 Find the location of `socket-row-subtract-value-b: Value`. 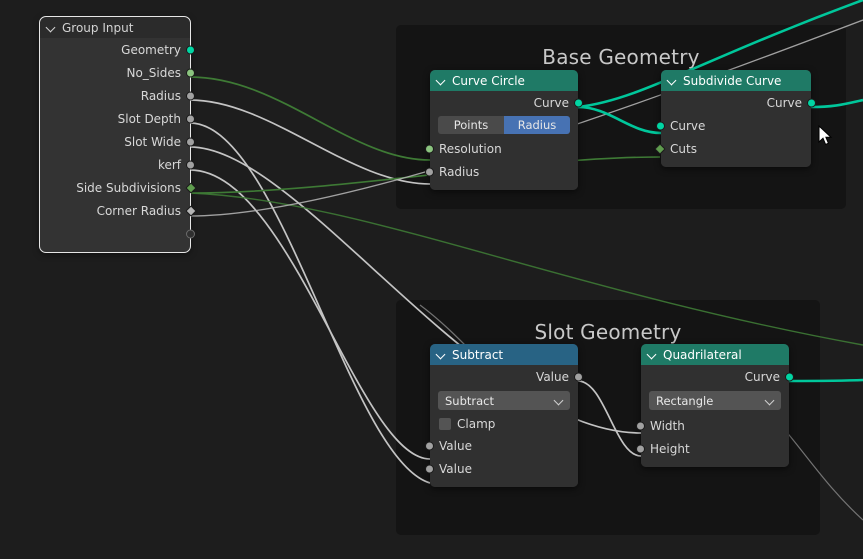

socket-row-subtract-value-b: Value is located at coordinates (501, 468).